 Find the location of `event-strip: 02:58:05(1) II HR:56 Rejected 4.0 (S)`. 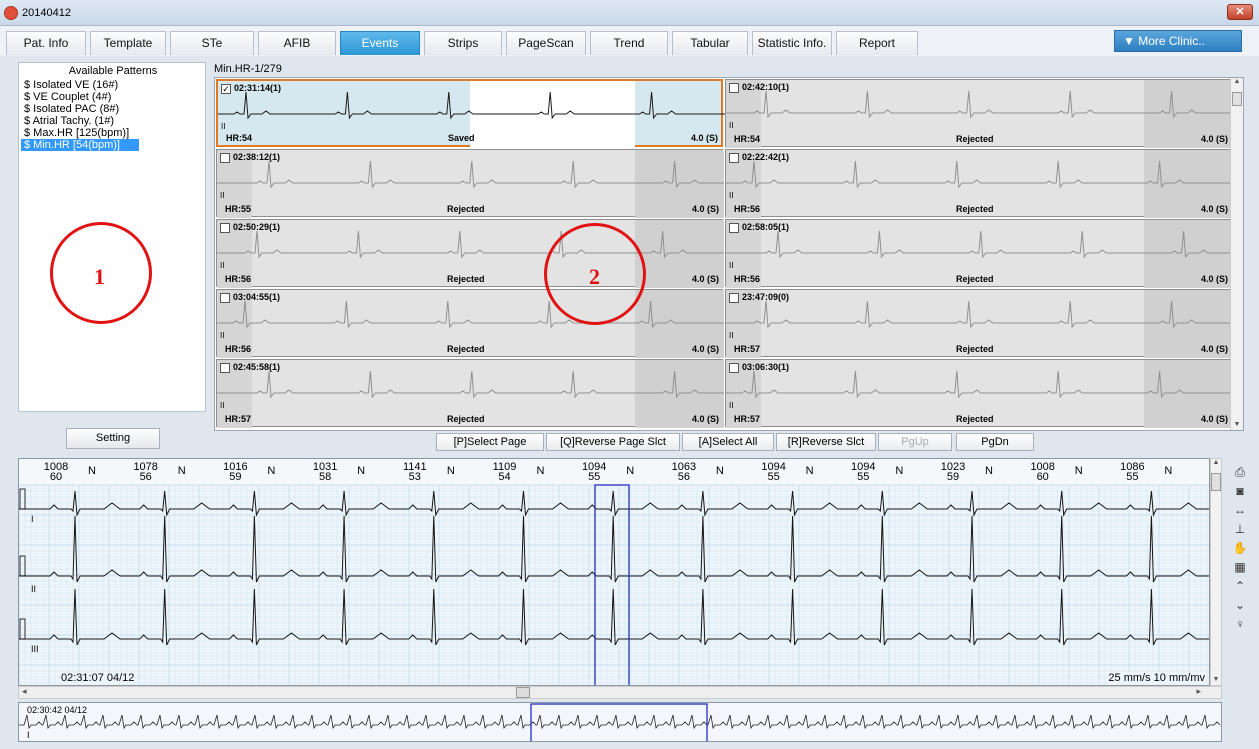

event-strip: 02:58:05(1) II HR:56 Rejected 4.0 (S) is located at coordinates (979, 253).